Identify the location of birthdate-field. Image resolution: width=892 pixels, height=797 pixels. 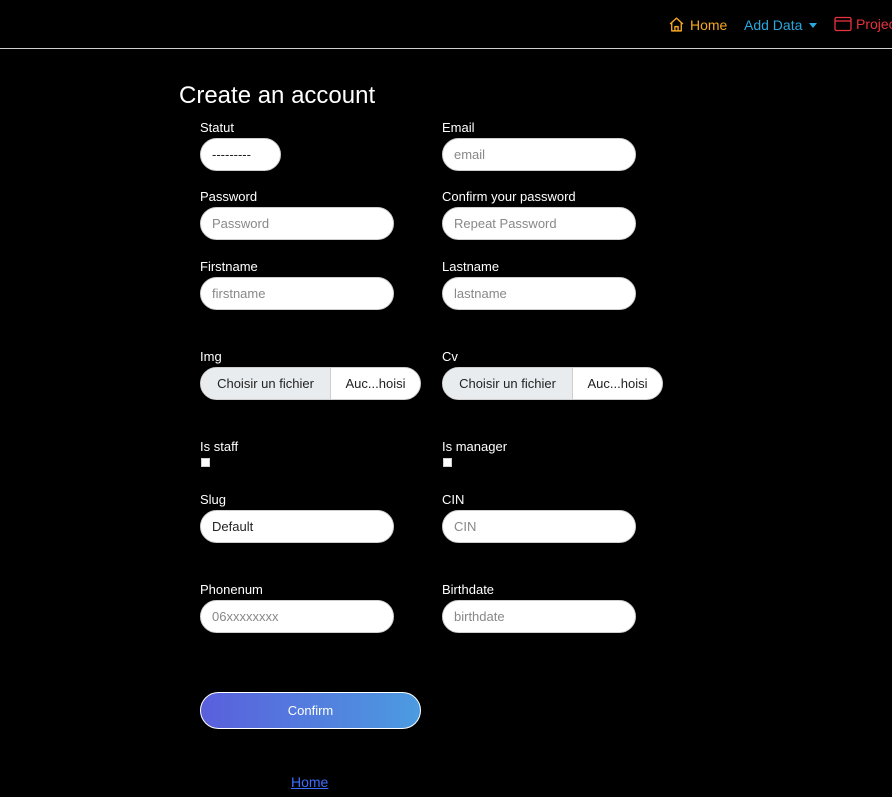
(539, 616).